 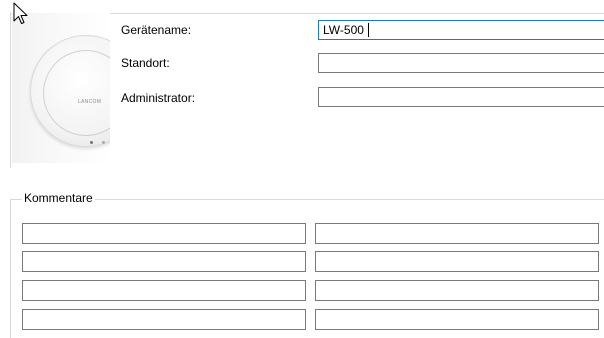 What do you see at coordinates (58, 198) in the screenshot?
I see `comments-legend: Kommentare` at bounding box center [58, 198].